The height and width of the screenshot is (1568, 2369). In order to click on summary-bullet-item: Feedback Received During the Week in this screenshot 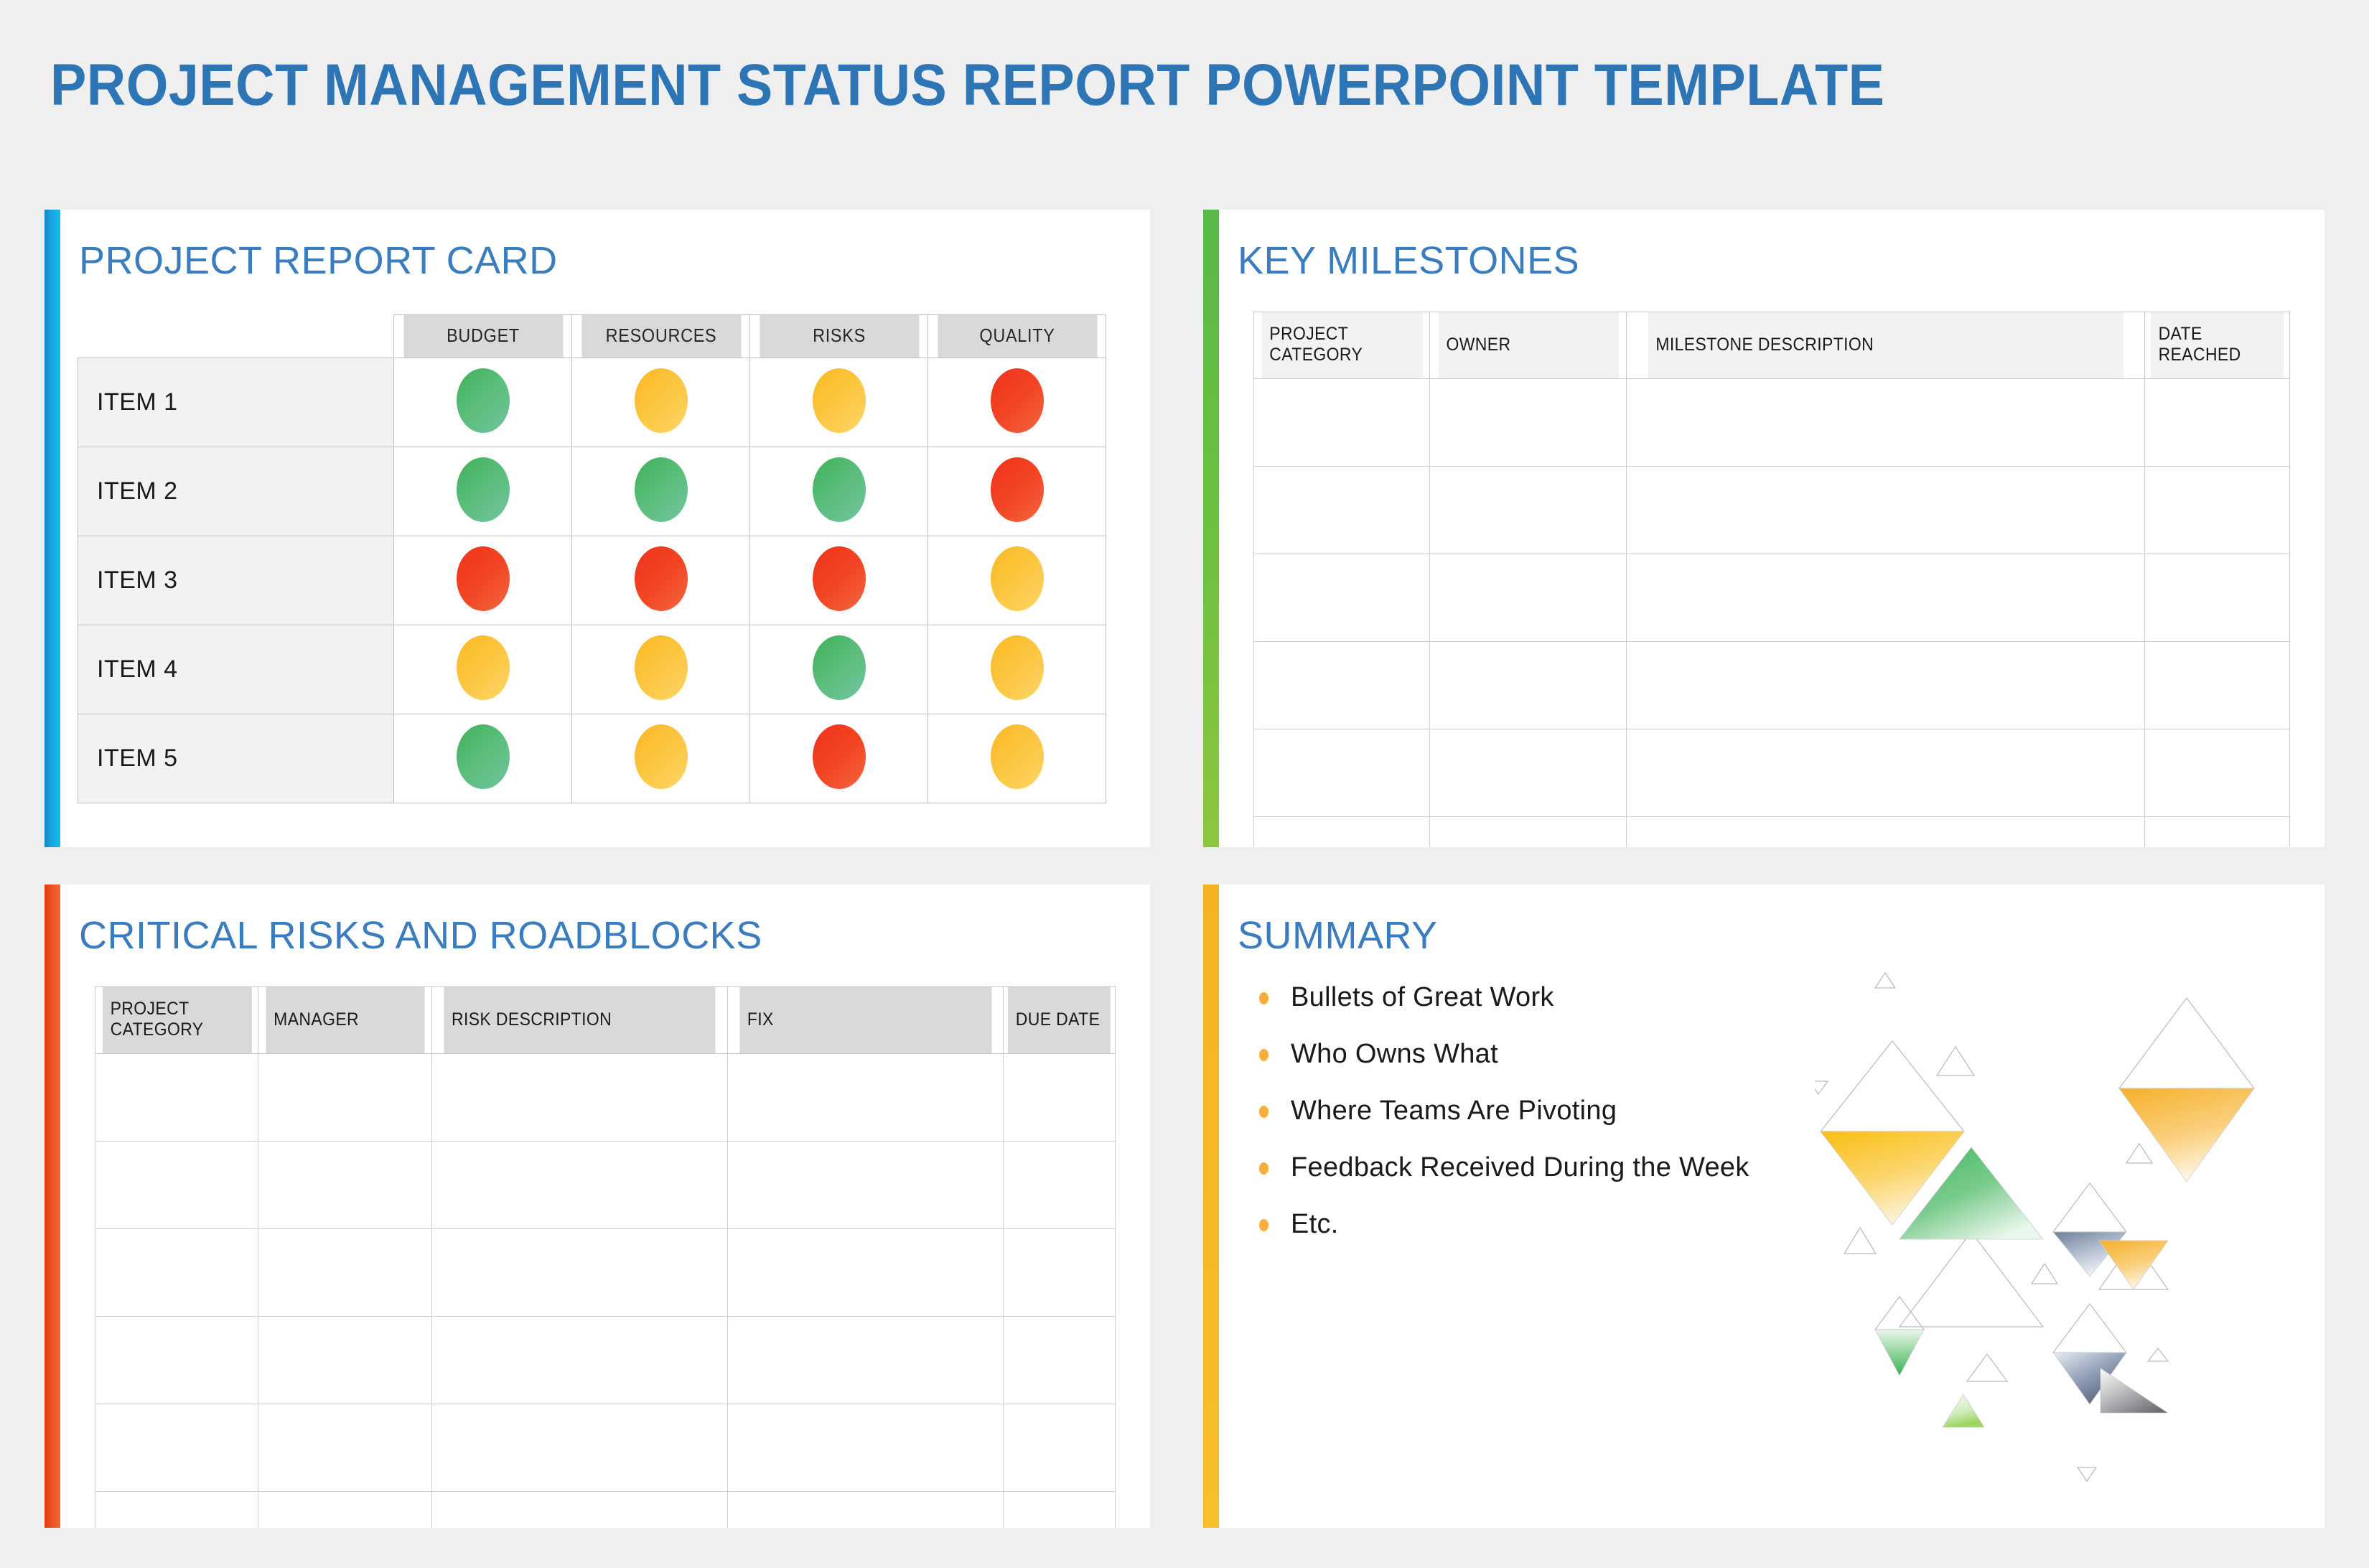, I will do `click(1501, 1167)`.